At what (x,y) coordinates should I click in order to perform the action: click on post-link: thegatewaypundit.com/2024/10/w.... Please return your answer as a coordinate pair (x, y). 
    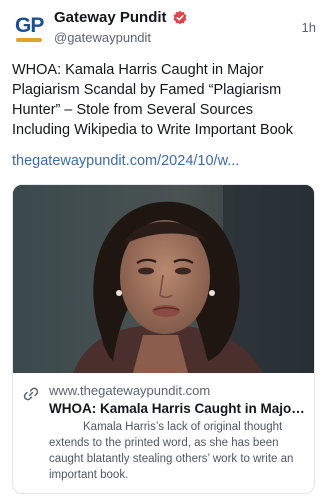
    Looking at the image, I should click on (164, 161).